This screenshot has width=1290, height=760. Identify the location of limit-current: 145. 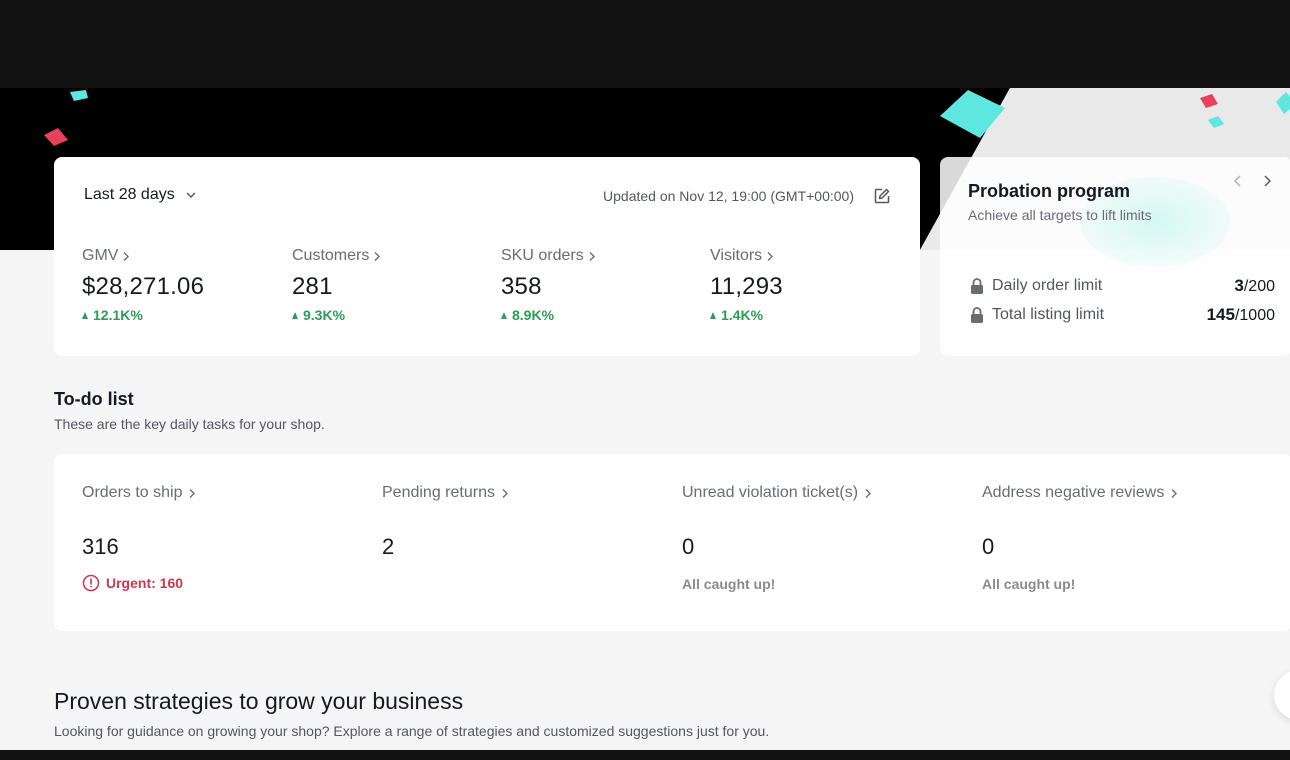
(1220, 314).